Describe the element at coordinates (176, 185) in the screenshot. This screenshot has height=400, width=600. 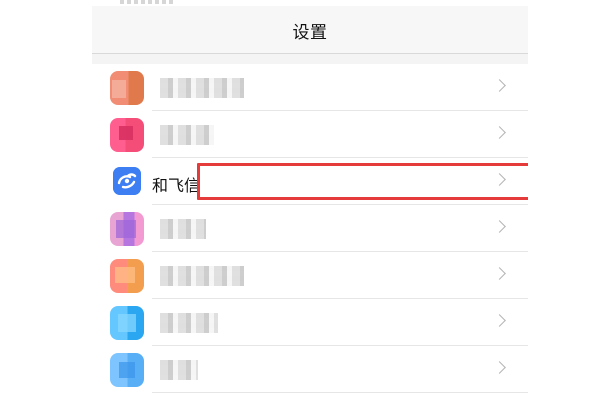
I see `settings-row-label: 和飞信` at that location.